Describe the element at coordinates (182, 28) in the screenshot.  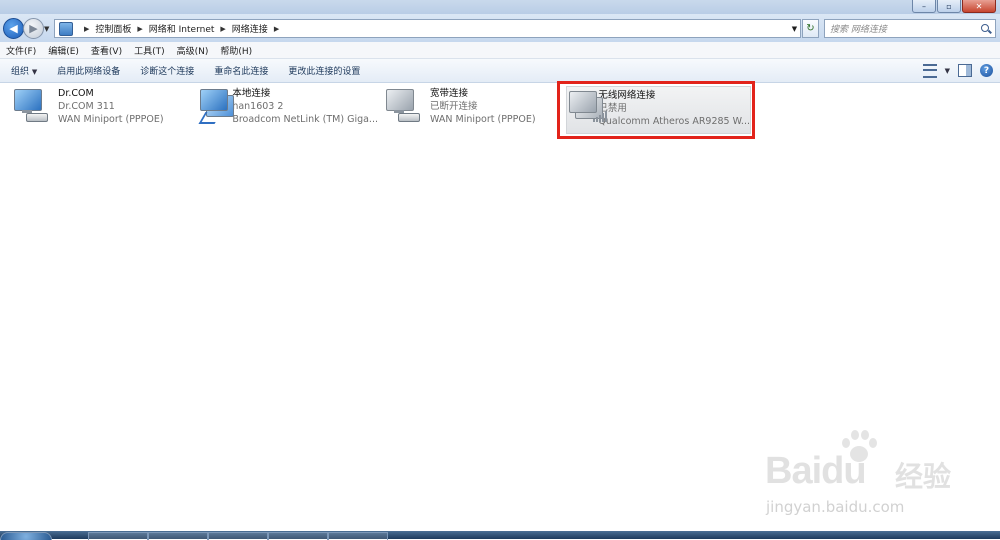
I see `breadcrumb-network-internet: 网络和 Internet` at that location.